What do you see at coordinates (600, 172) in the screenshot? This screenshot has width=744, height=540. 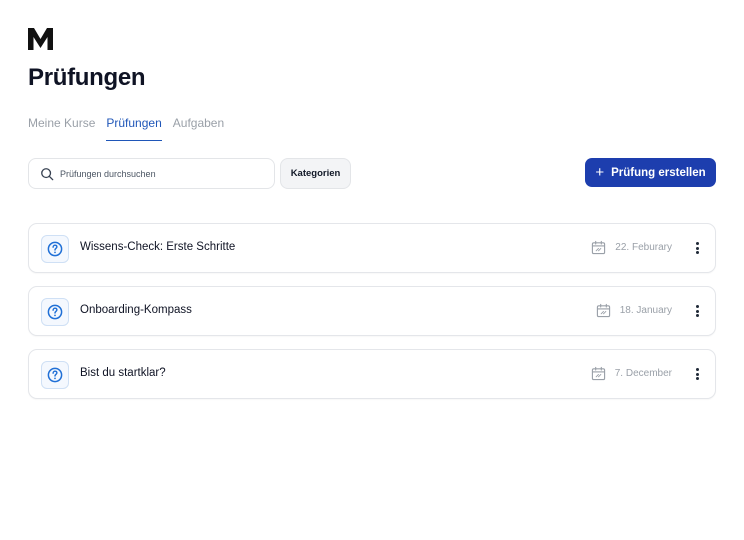 I see `plus-icon: +` at bounding box center [600, 172].